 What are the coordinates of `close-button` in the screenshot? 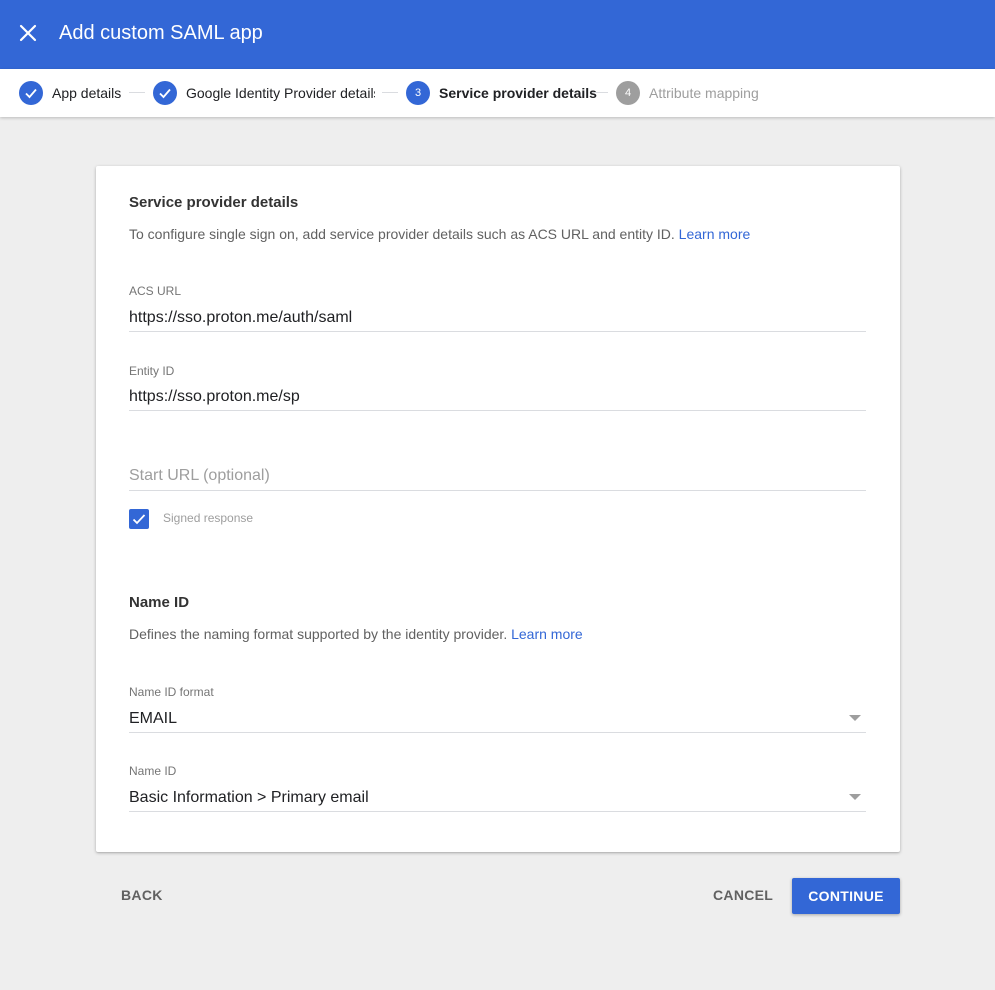 It's located at (28, 33).